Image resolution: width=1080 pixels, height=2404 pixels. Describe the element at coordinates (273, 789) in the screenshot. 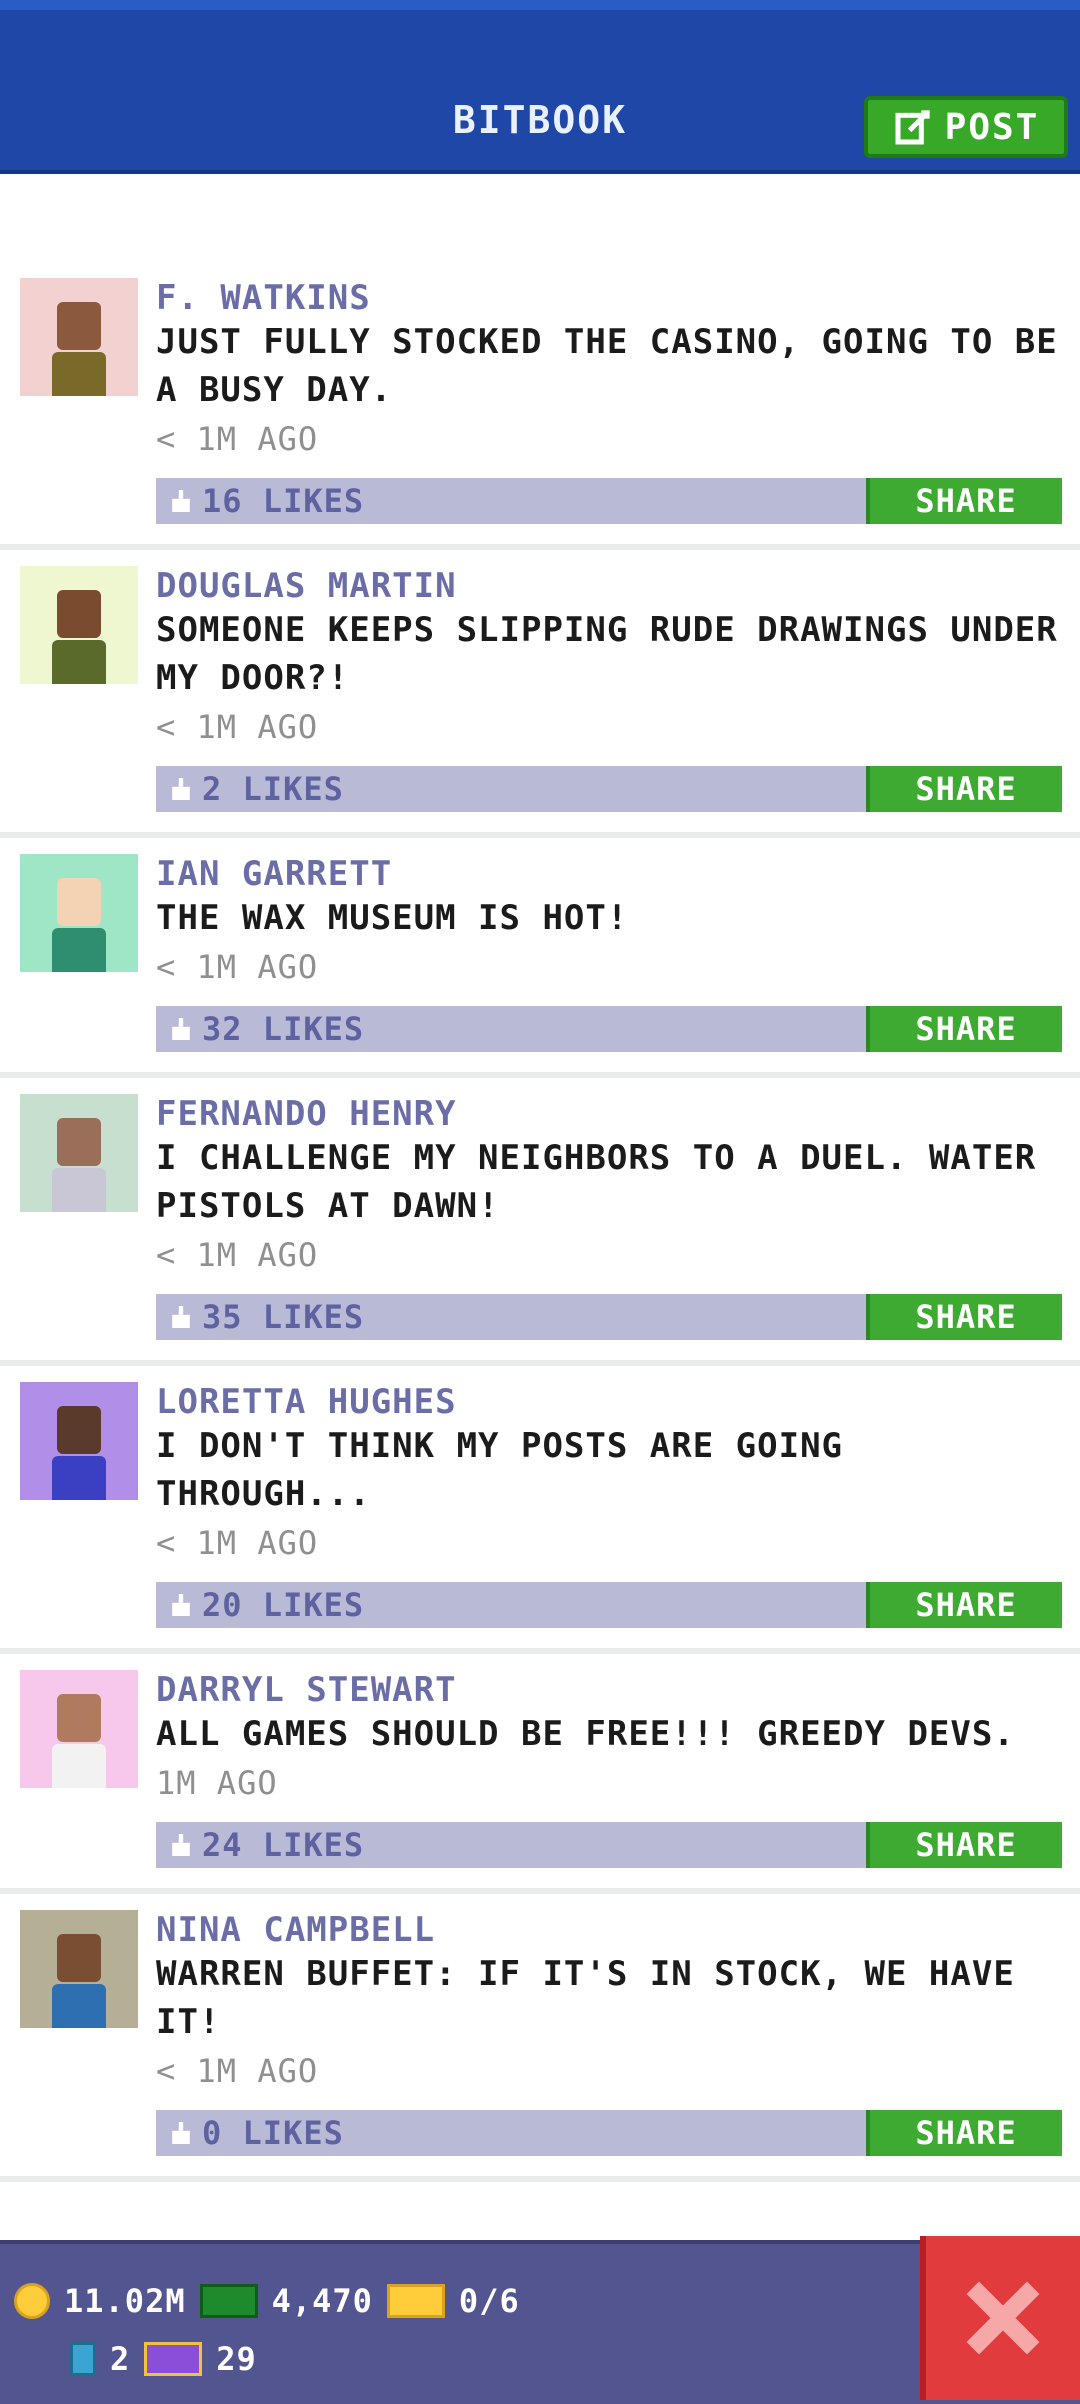

I see `likes-count: 2 LIKES` at that location.